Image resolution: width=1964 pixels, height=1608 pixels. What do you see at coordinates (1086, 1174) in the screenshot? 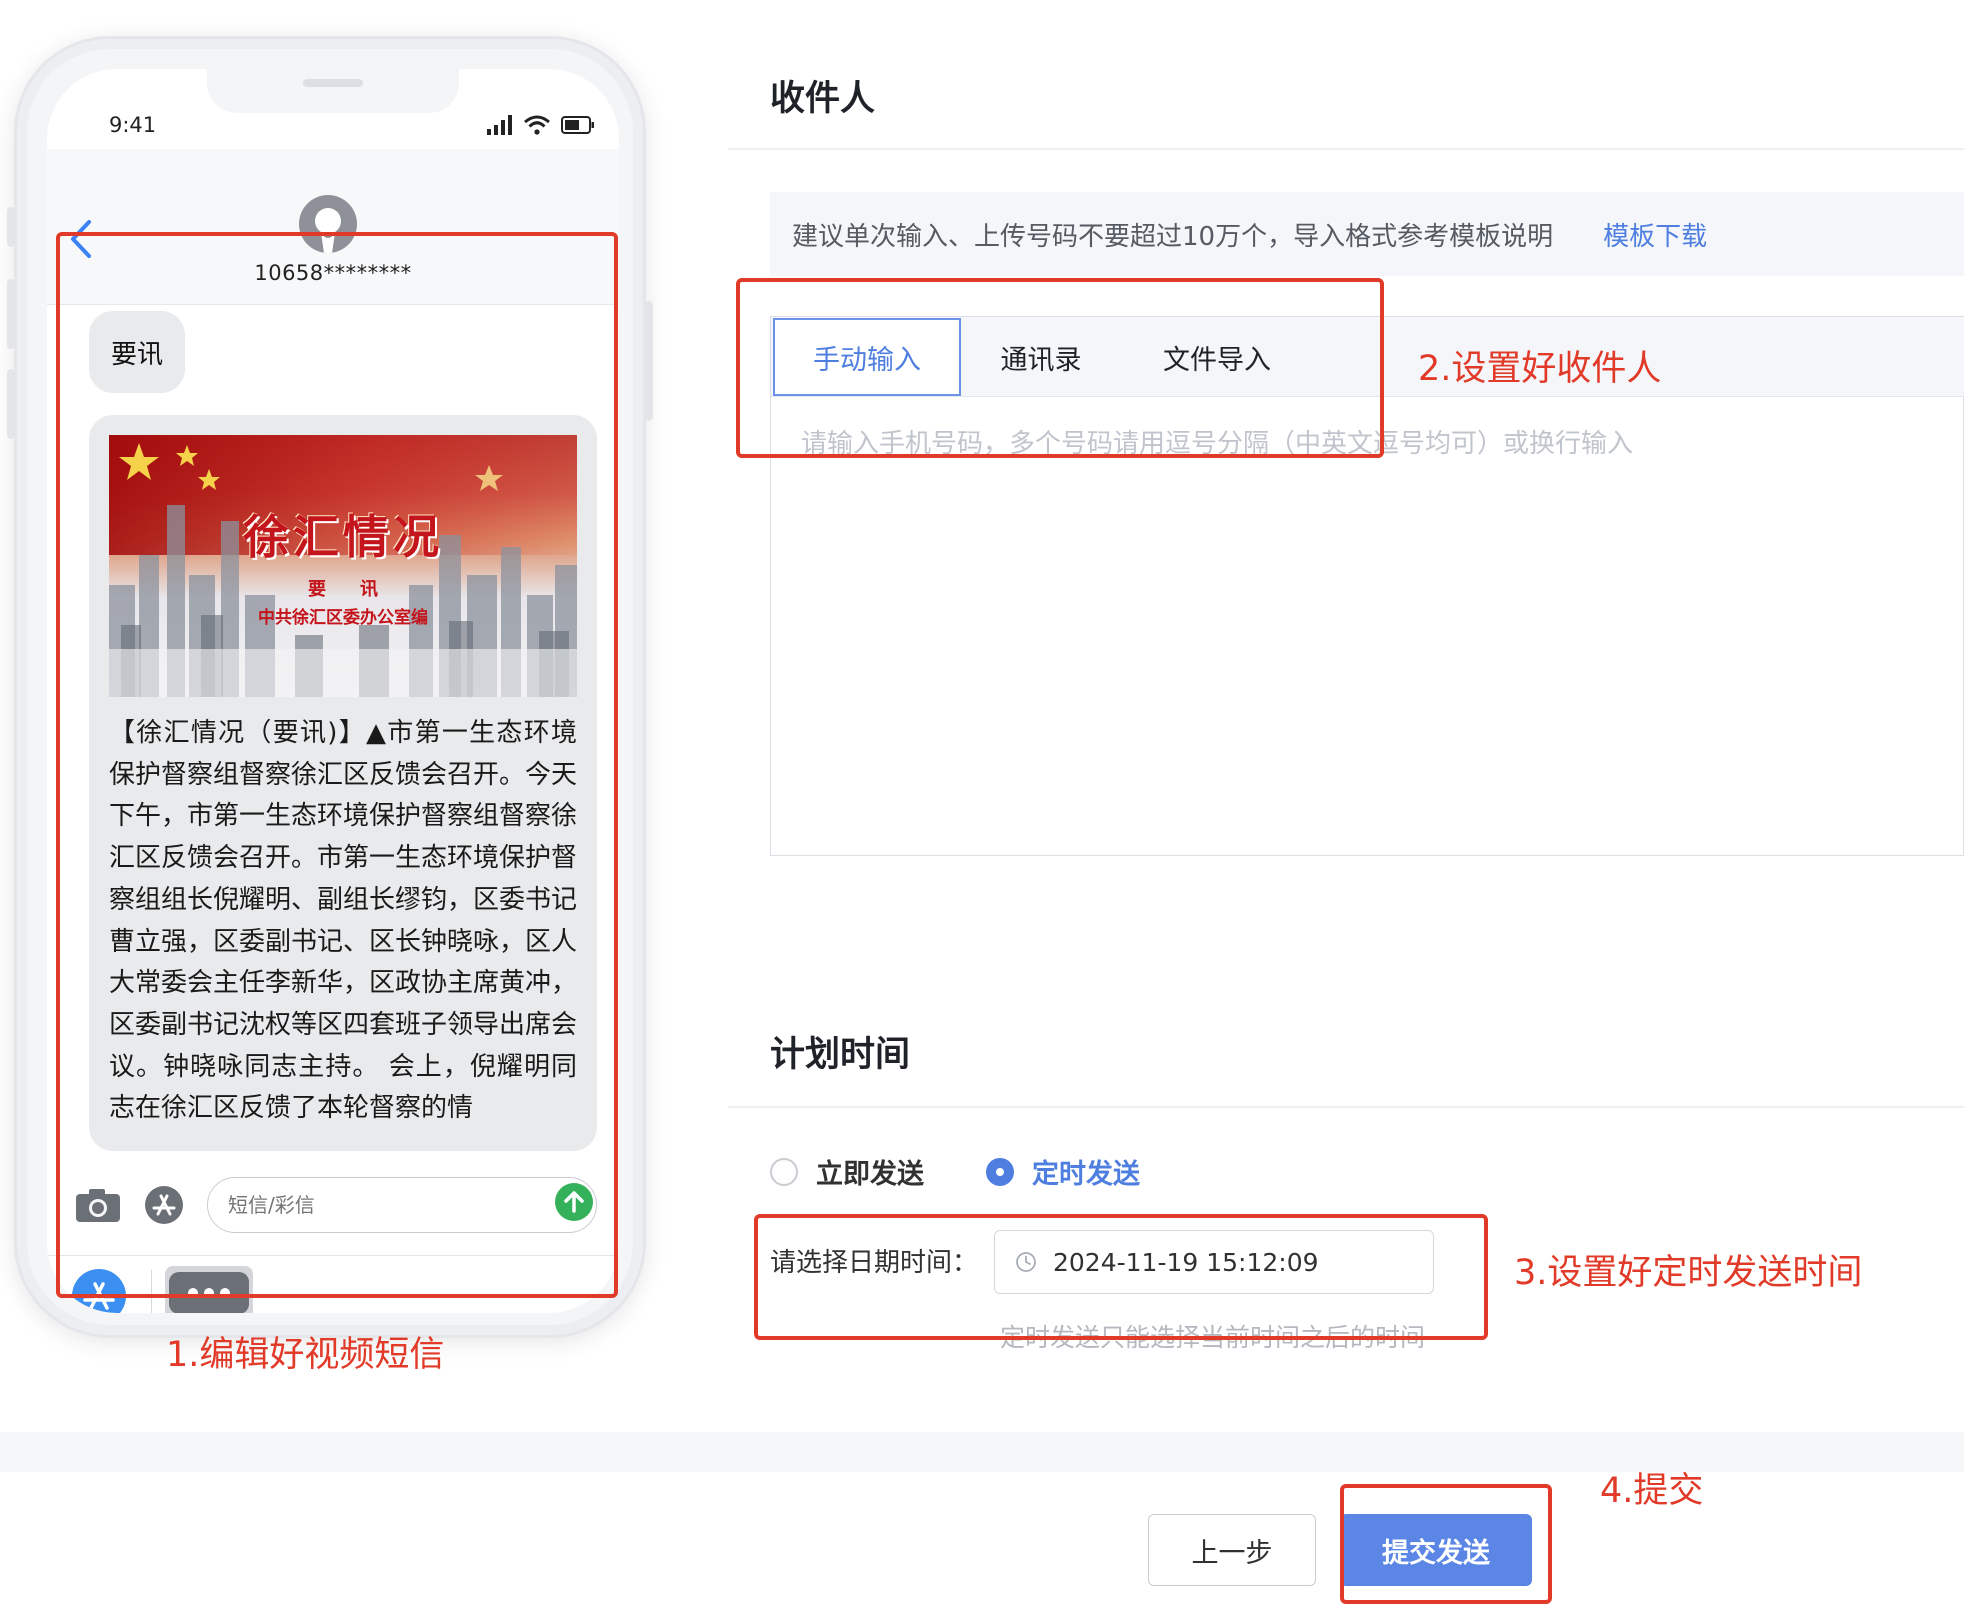
I see `radio-scheduled-send-label: 定时发送` at bounding box center [1086, 1174].